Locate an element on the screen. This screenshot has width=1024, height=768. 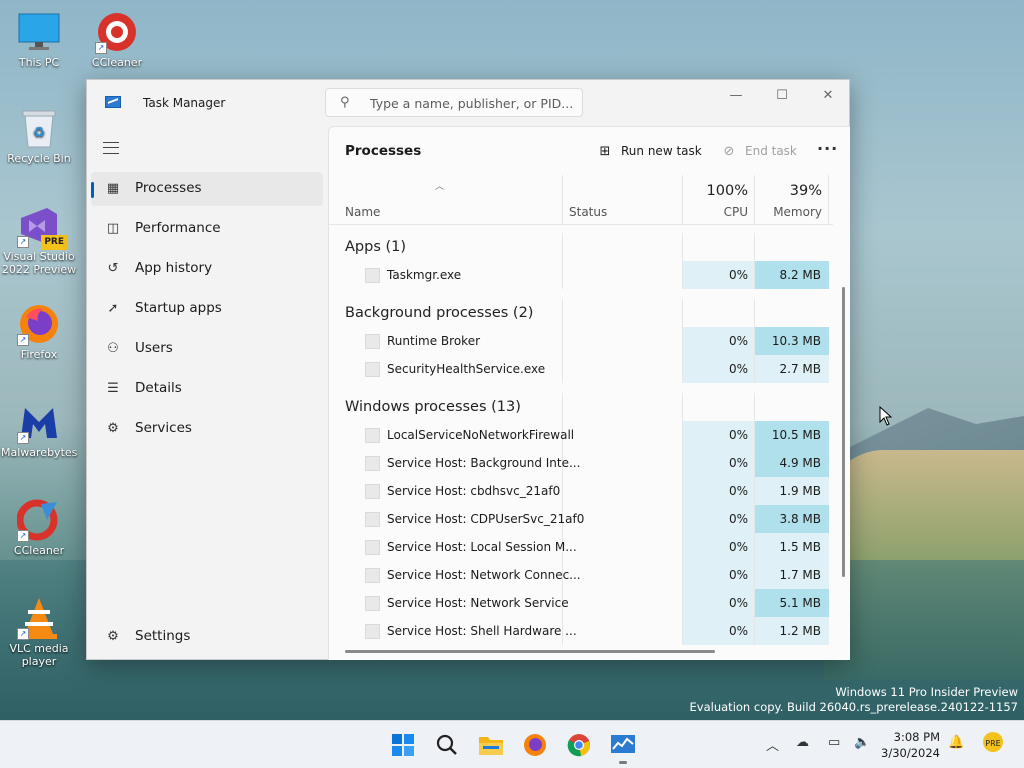
nav-item-settings: ⚙ Settings is located at coordinates (207, 637).